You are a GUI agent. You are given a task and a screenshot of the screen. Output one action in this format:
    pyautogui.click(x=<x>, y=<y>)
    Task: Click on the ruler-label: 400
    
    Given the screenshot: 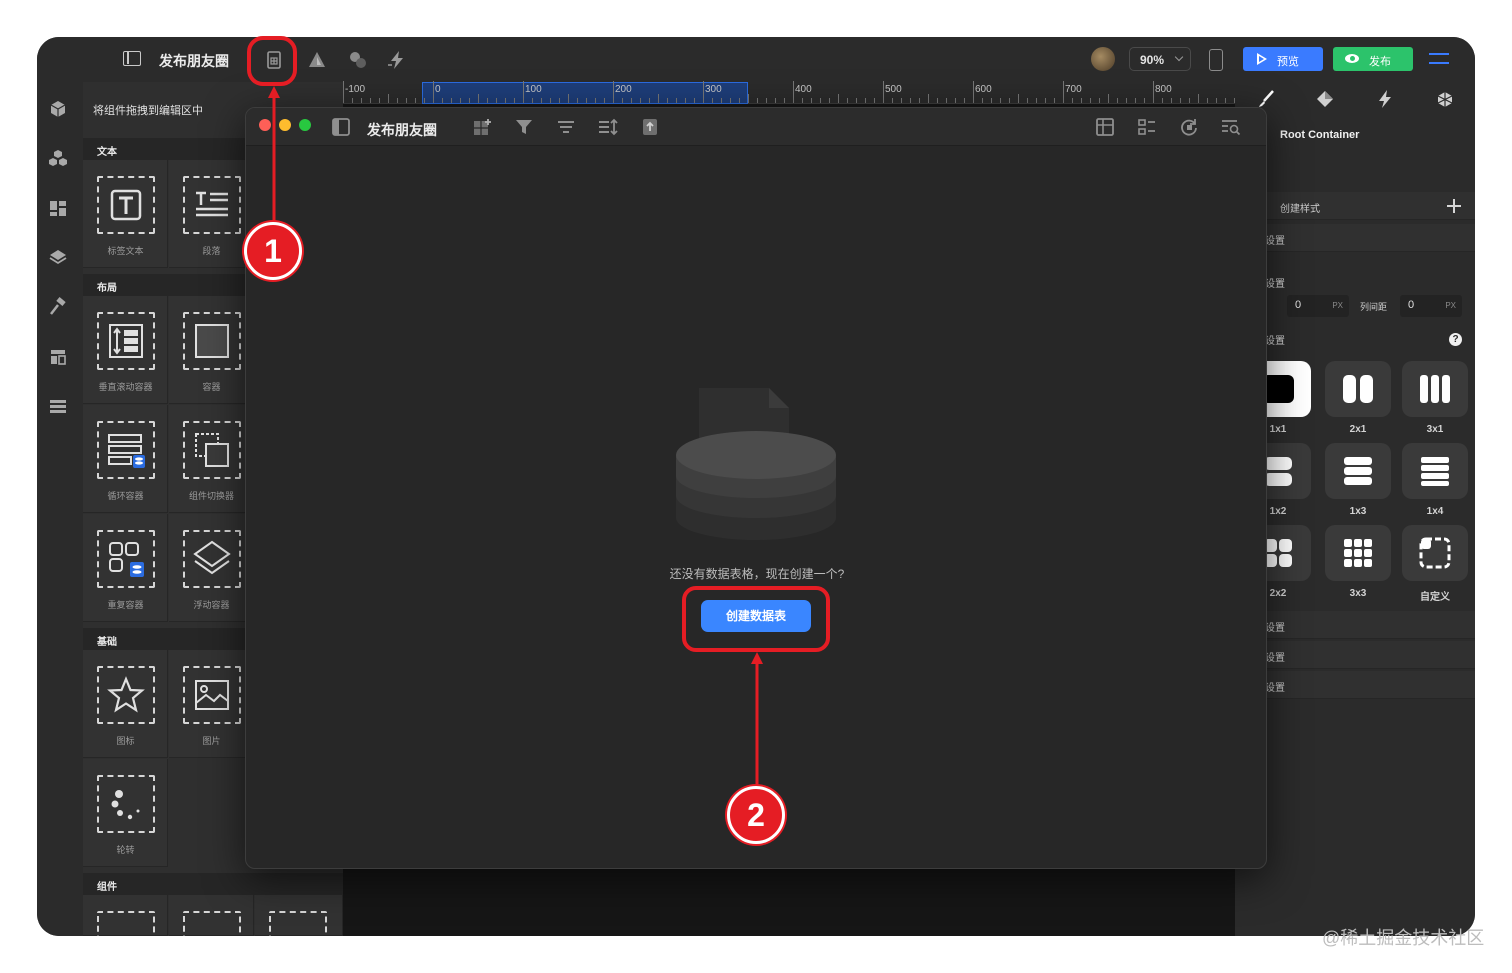 What is the action you would take?
    pyautogui.click(x=803, y=89)
    